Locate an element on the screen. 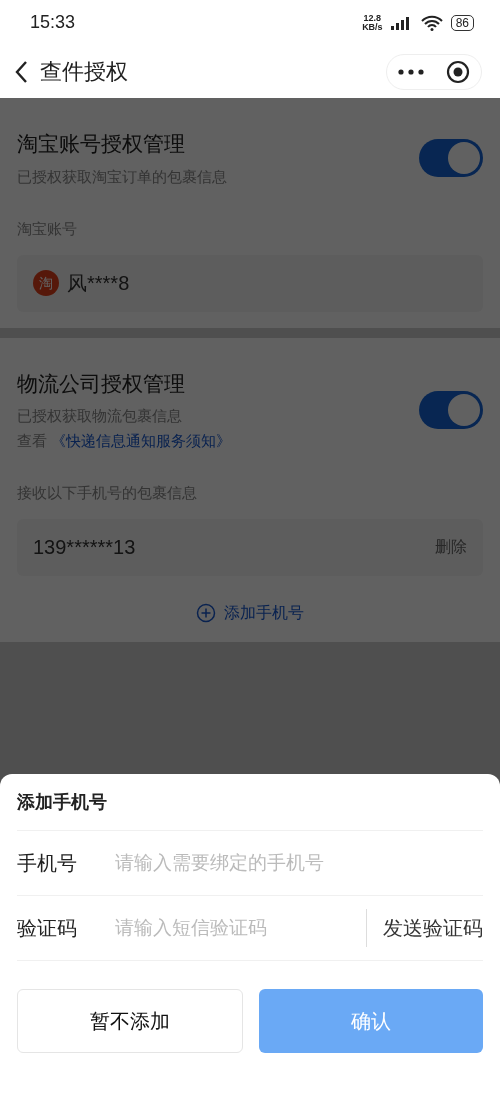 Image resolution: width=500 pixels, height=1111 pixels. field-label: 验证码 is located at coordinates (47, 928).